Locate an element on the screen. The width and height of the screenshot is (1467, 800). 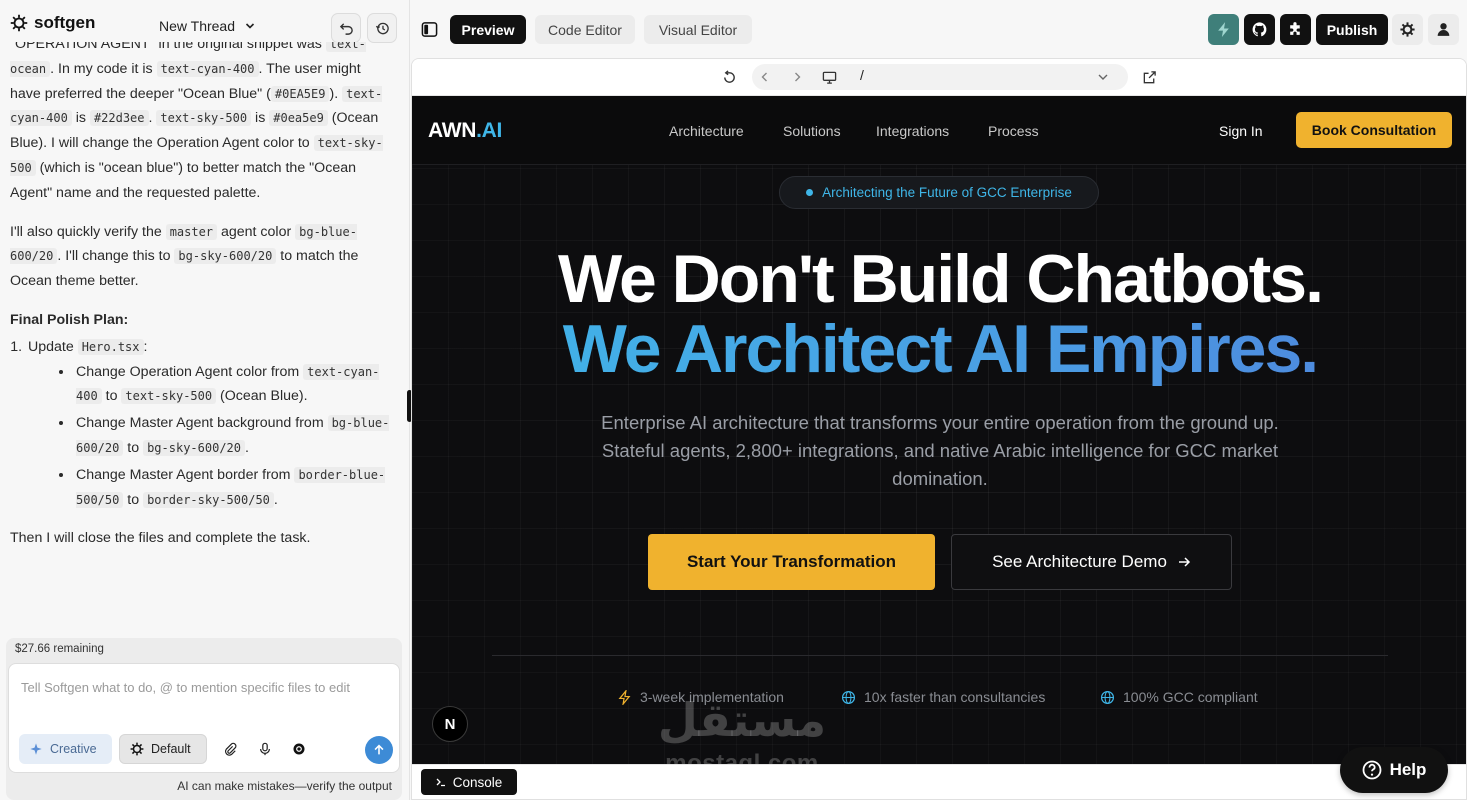
hero-headline-accent: We Architect AI Empires. is located at coordinates (939, 349).